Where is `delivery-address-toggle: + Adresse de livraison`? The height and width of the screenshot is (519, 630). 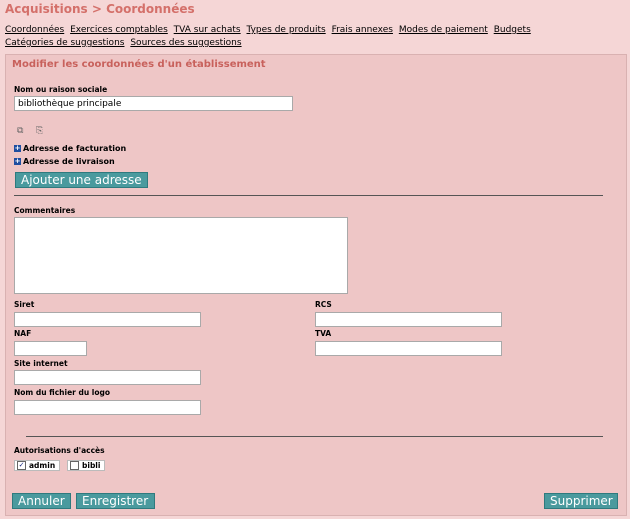
delivery-address-toggle: + Adresse de livraison is located at coordinates (64, 161).